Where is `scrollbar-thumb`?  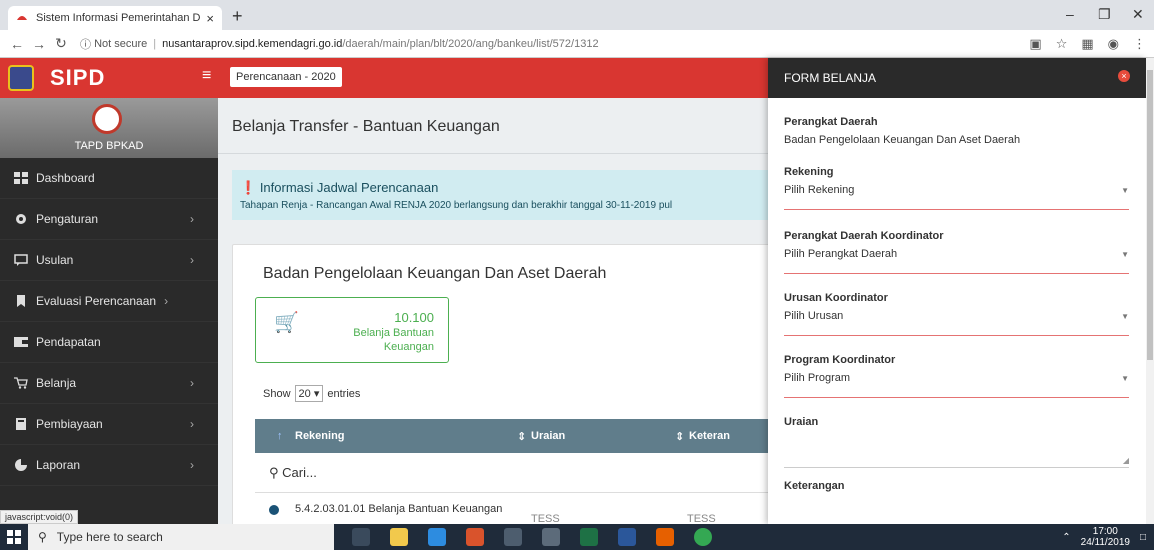 scrollbar-thumb is located at coordinates (1150, 215).